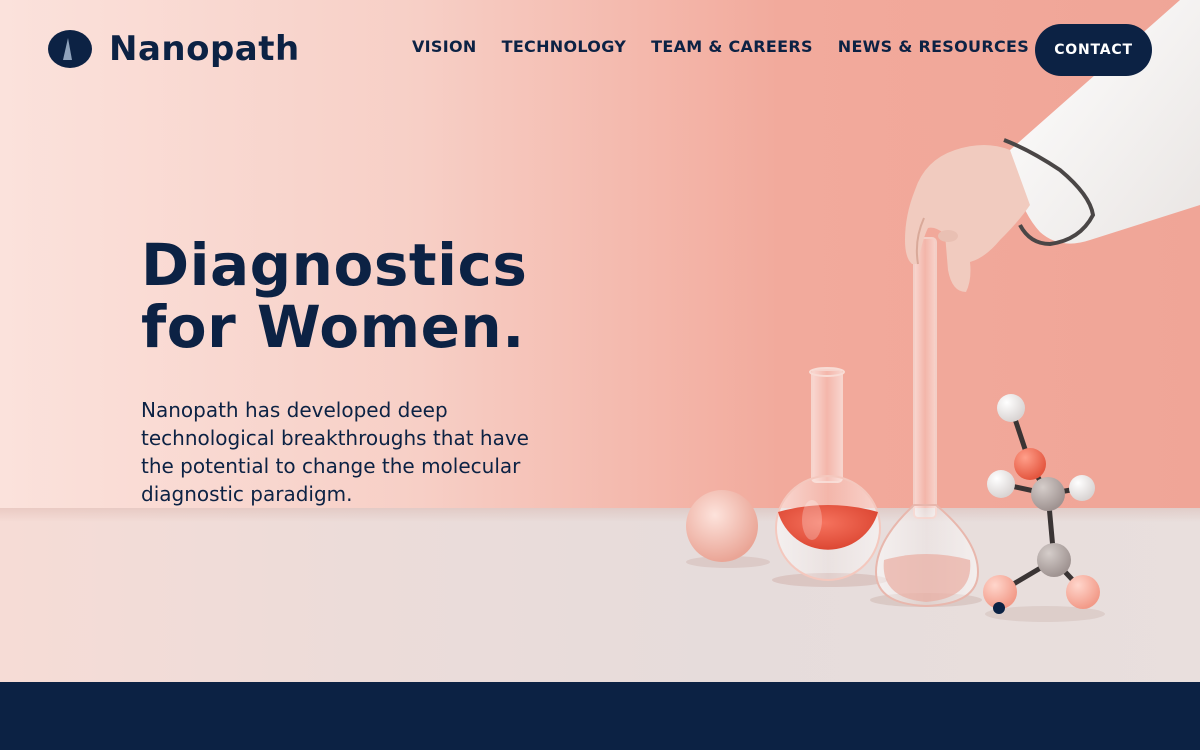  Describe the element at coordinates (933, 47) in the screenshot. I see `nav-item-news-resources: NEWS & RESOURCES` at that location.